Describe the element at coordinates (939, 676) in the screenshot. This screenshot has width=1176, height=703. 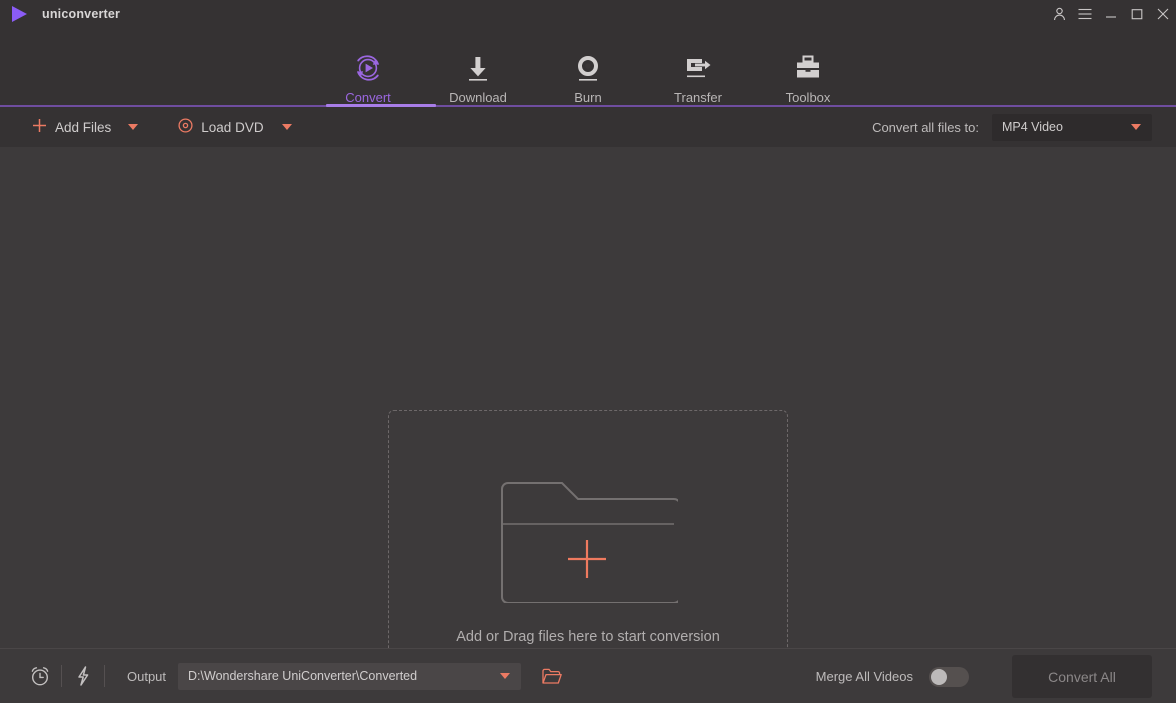
I see `toggle-knob` at that location.